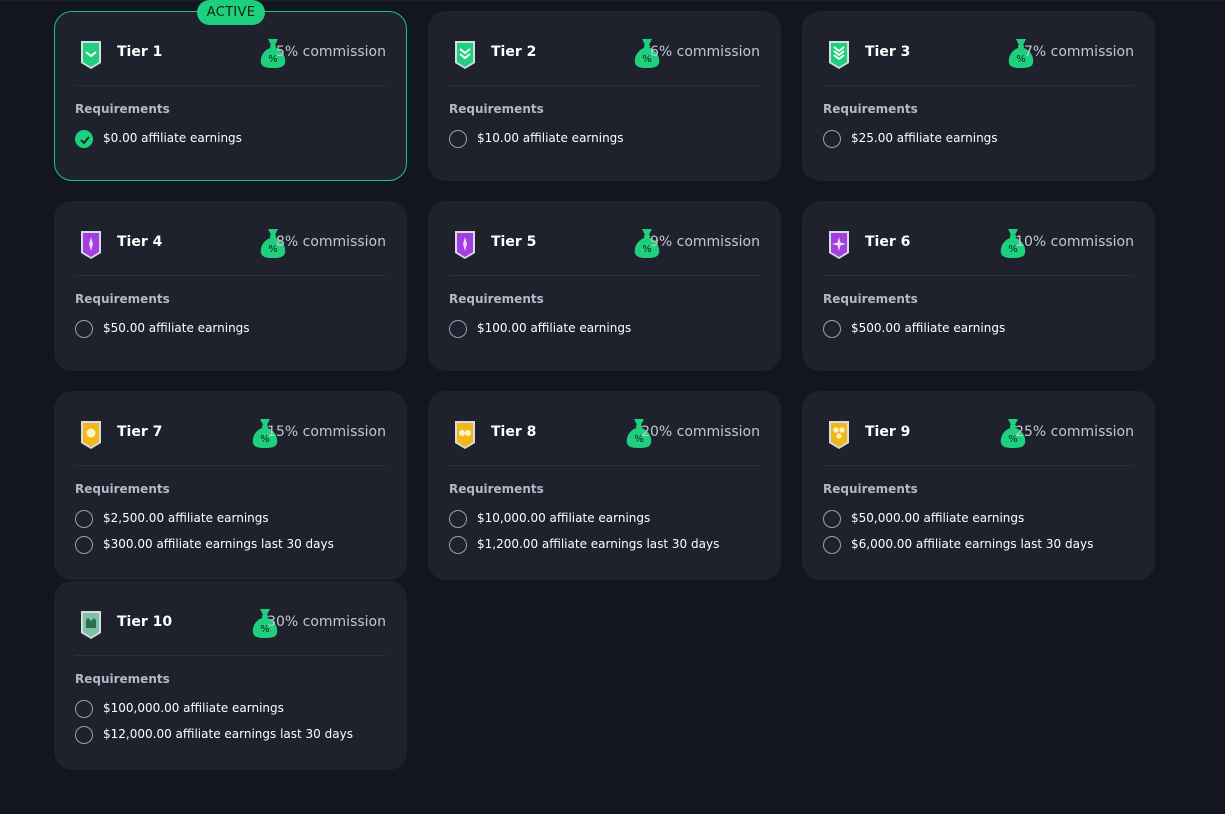  Describe the element at coordinates (888, 432) in the screenshot. I see `tier-name: Tier 9` at that location.